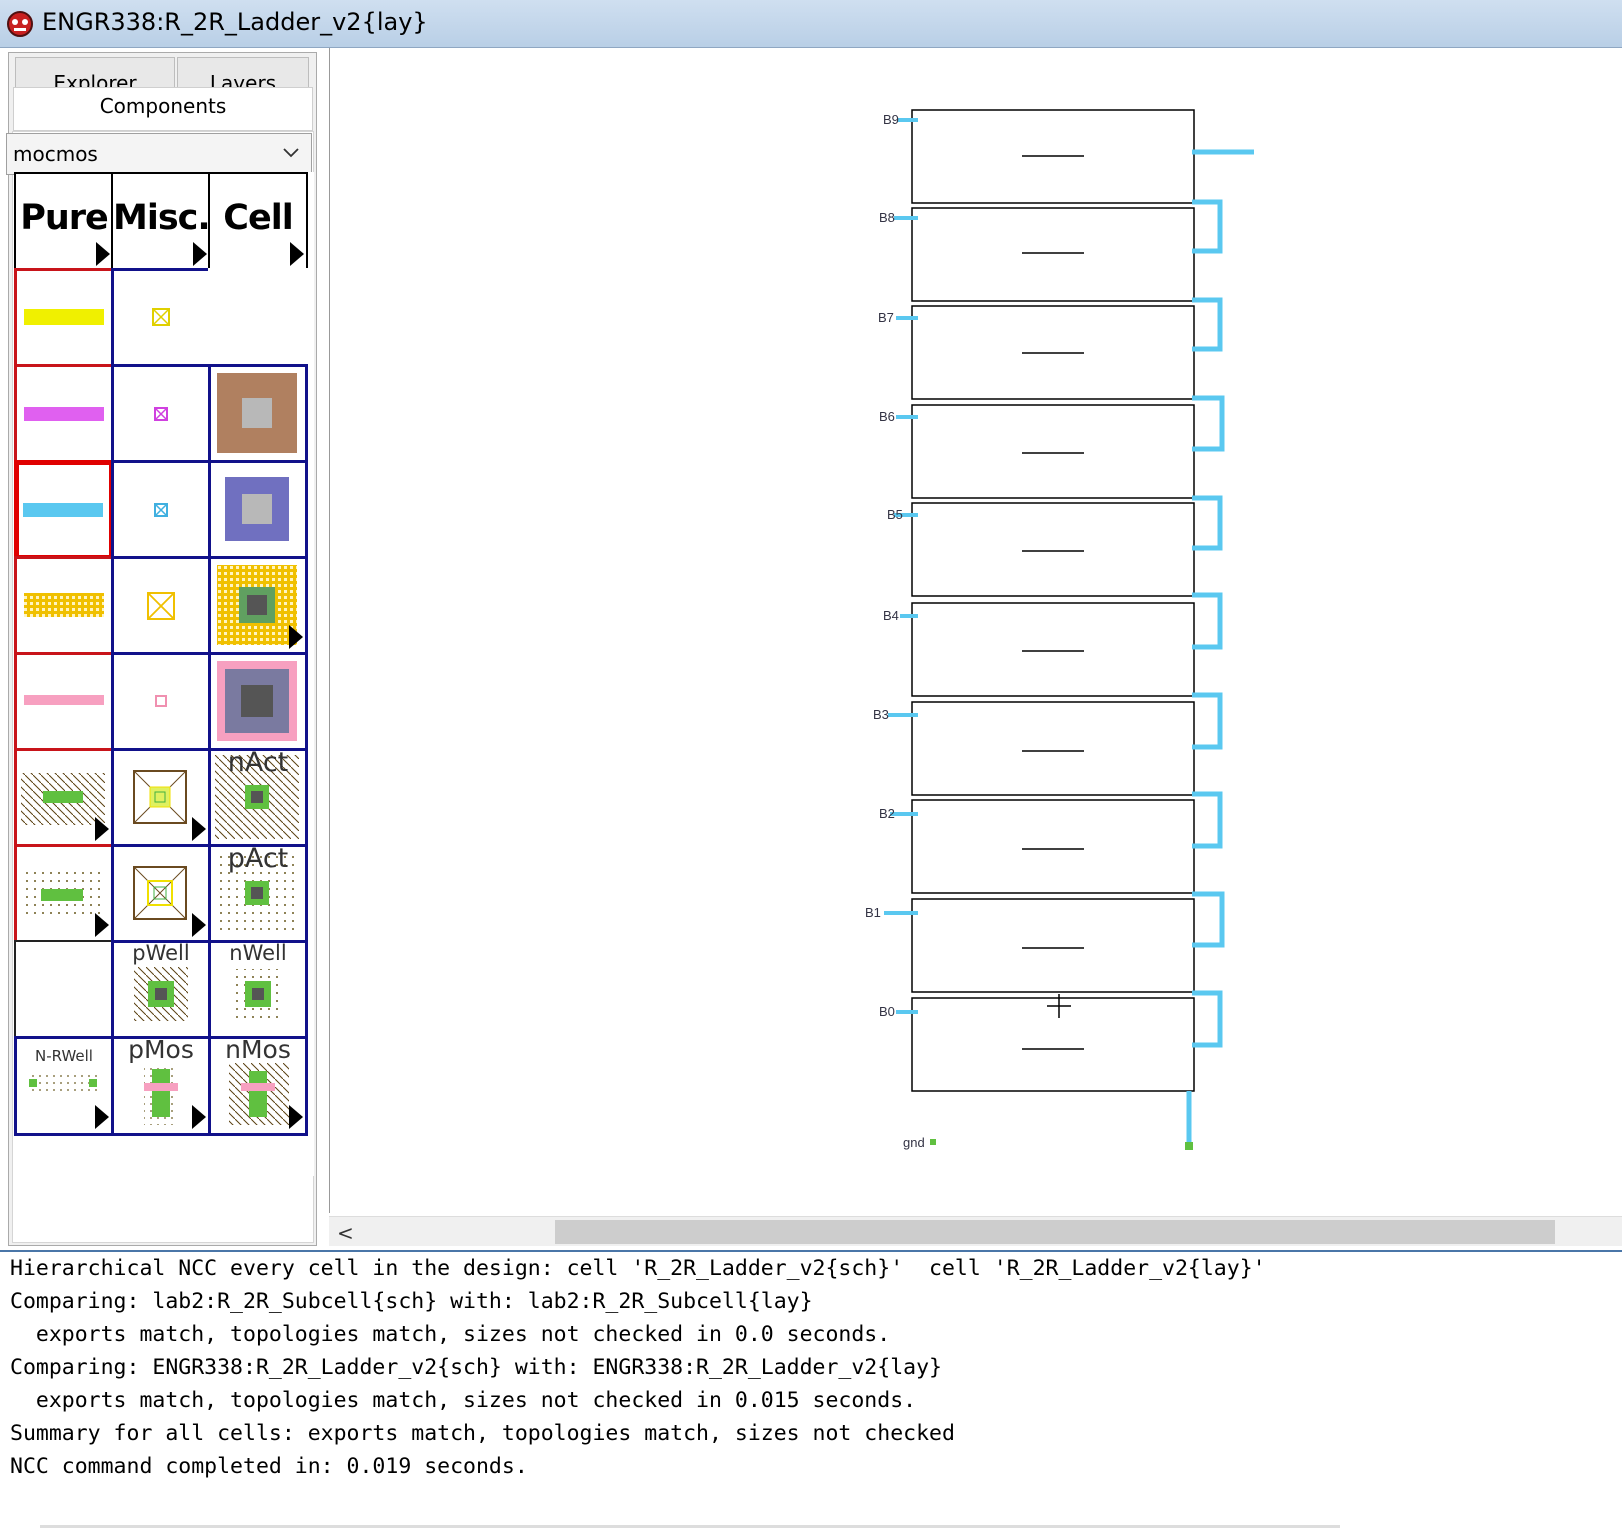 The image size is (1622, 1534). What do you see at coordinates (258, 1086) in the screenshot?
I see `palette-nmos-transistor: nMos` at bounding box center [258, 1086].